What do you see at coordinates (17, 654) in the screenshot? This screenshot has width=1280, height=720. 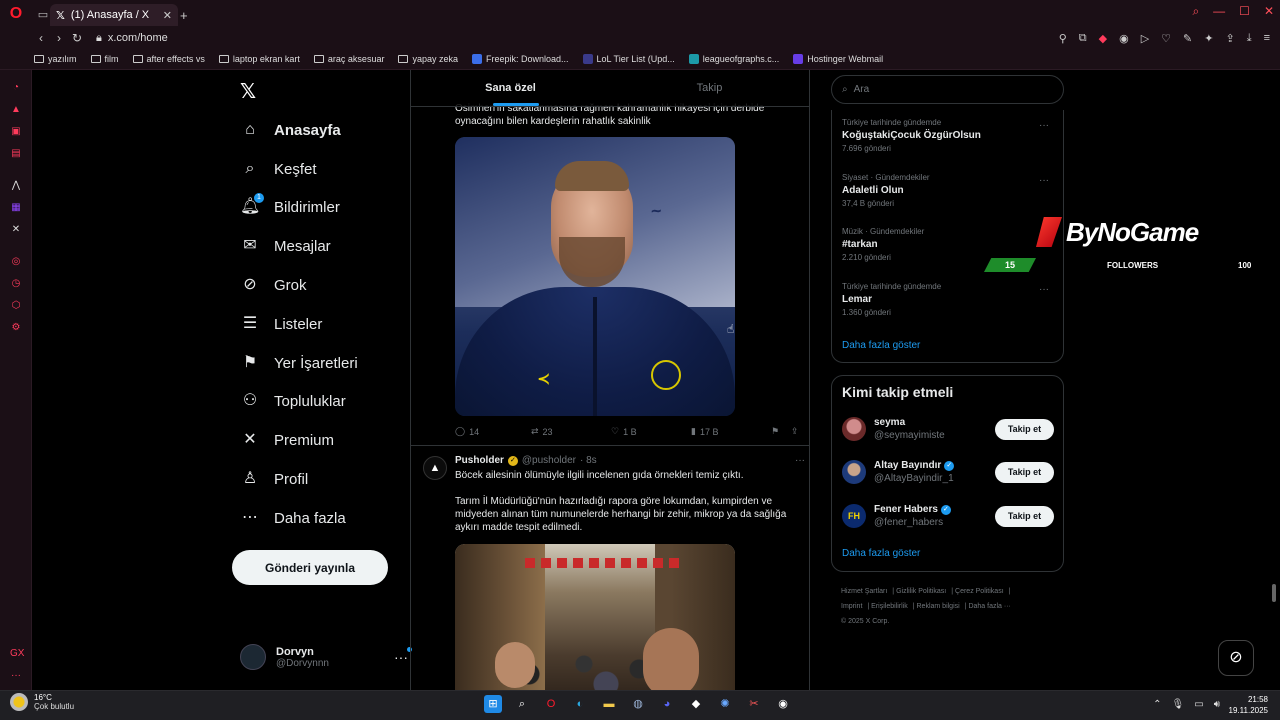 I see `gx-icon: GX` at bounding box center [17, 654].